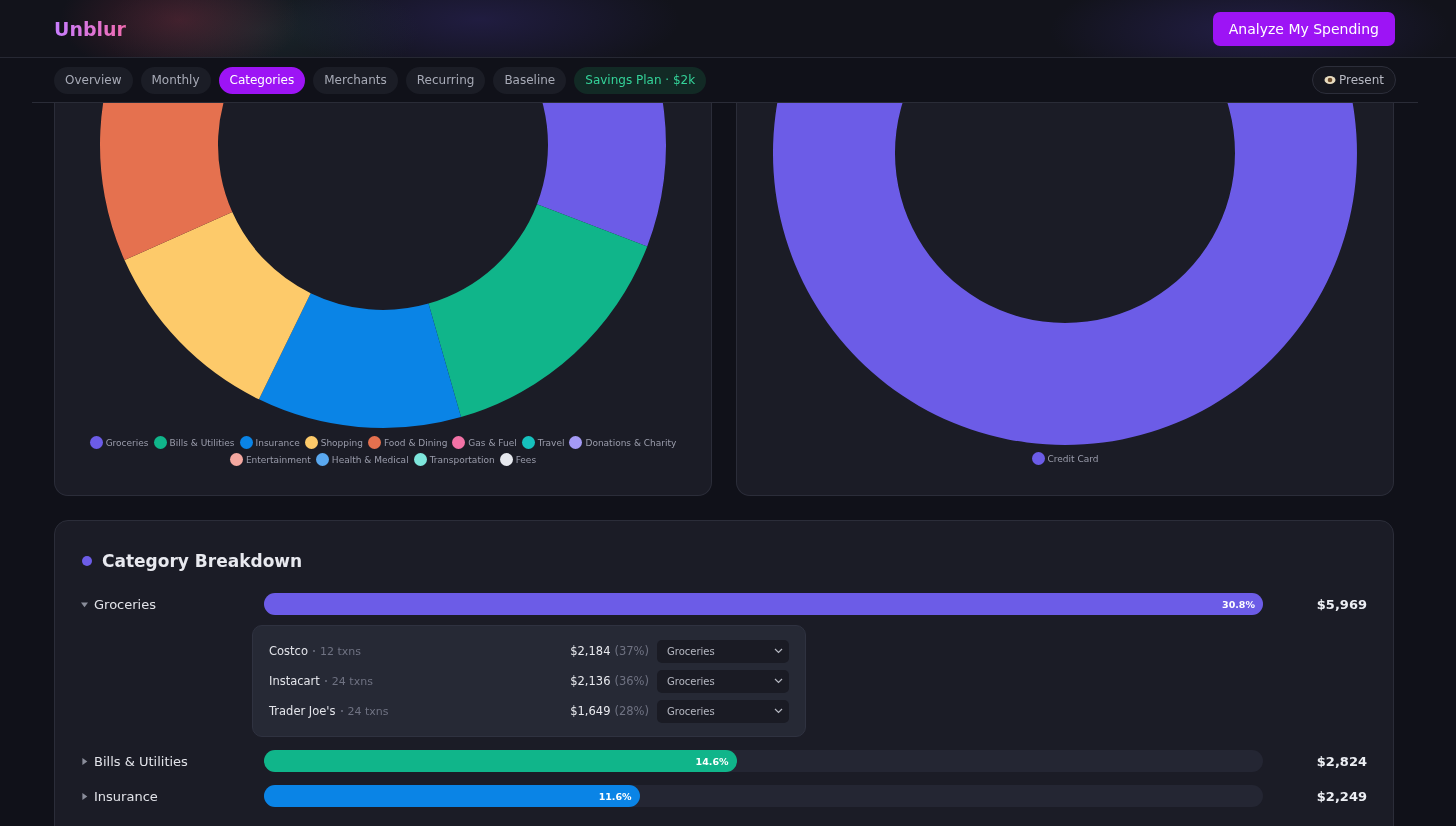 This screenshot has width=1456, height=826. I want to click on merchant-amount: $1,649, so click(590, 711).